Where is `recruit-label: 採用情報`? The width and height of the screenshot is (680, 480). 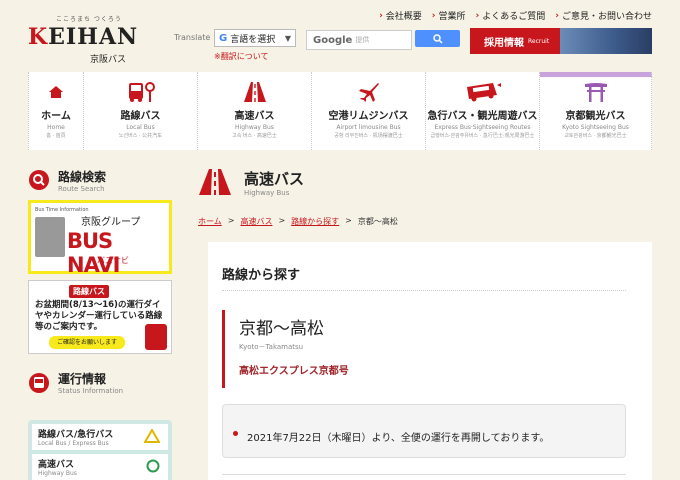
recruit-label: 採用情報 is located at coordinates (504, 43).